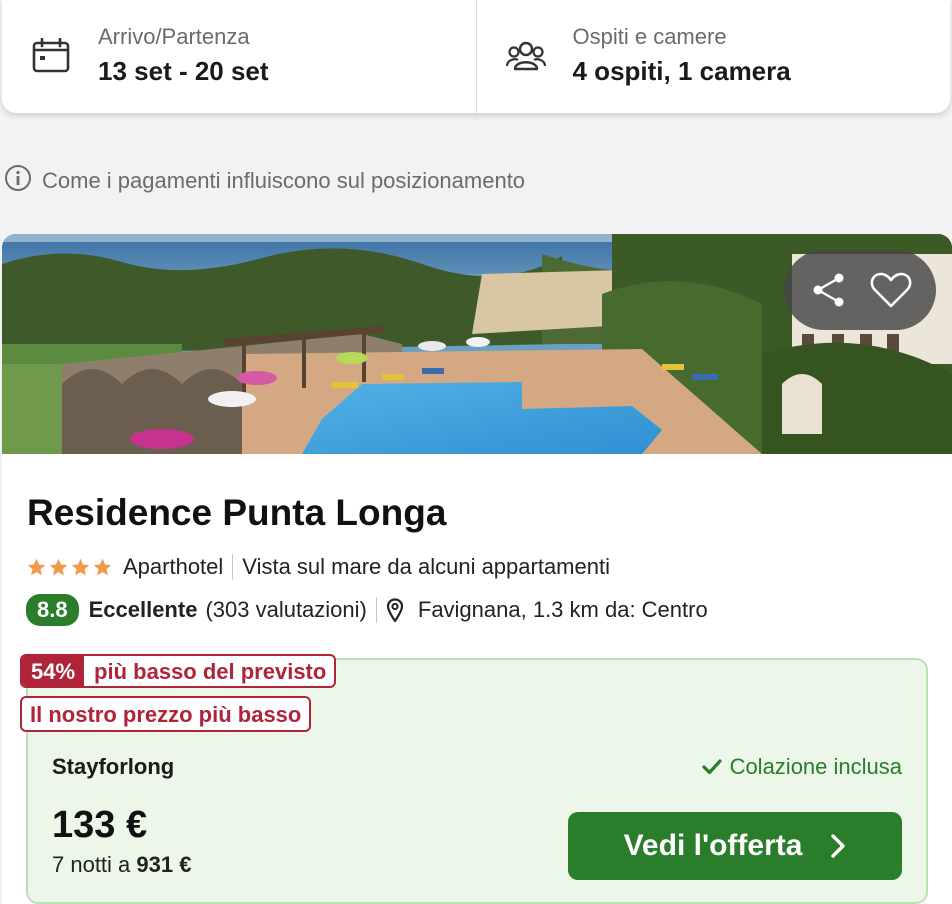  I want to click on view-offer-button: Vedi l'offerta, so click(735, 846).